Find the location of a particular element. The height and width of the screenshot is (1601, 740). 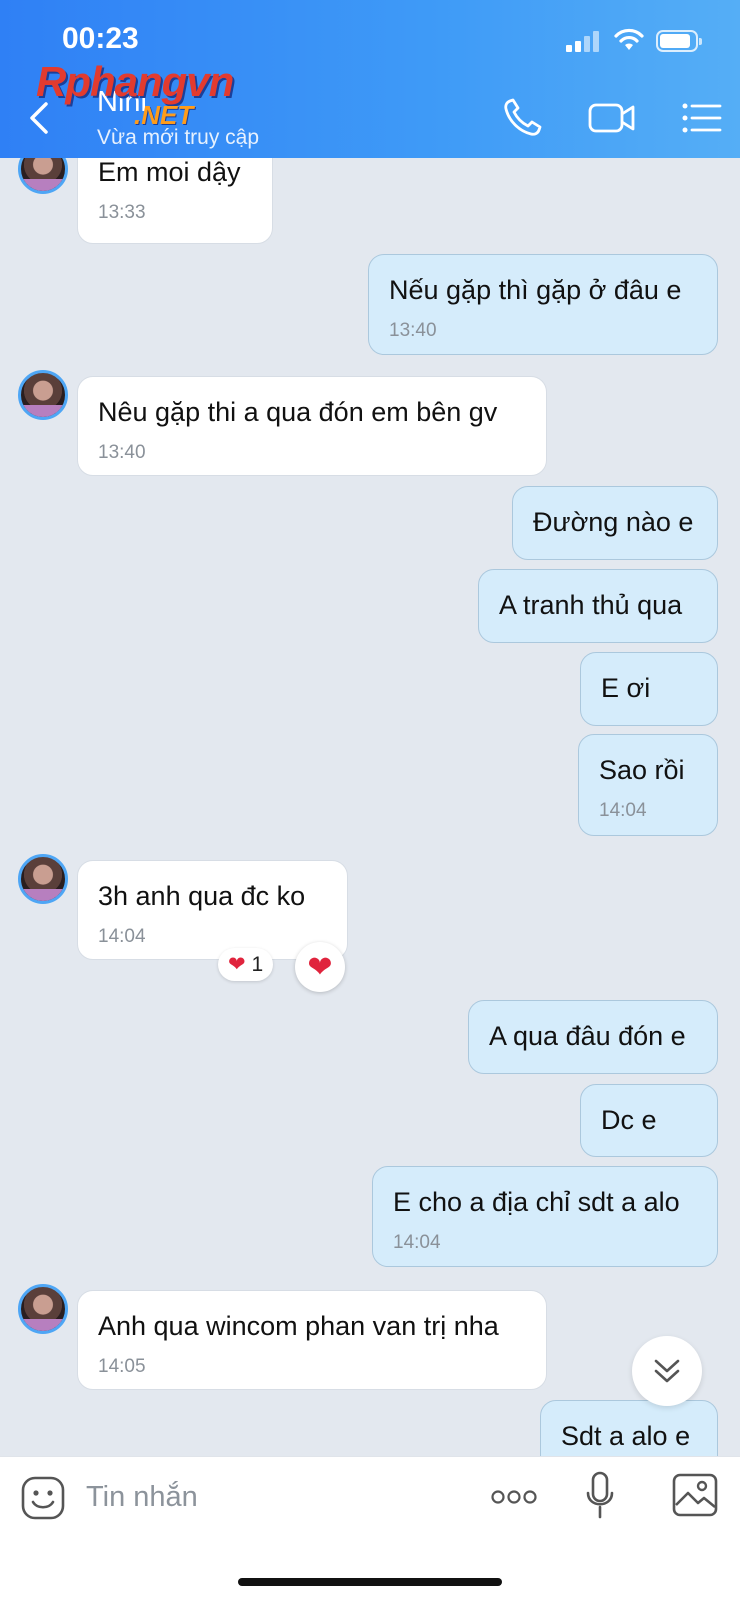

message-text: Em moi dậy is located at coordinates (169, 172).